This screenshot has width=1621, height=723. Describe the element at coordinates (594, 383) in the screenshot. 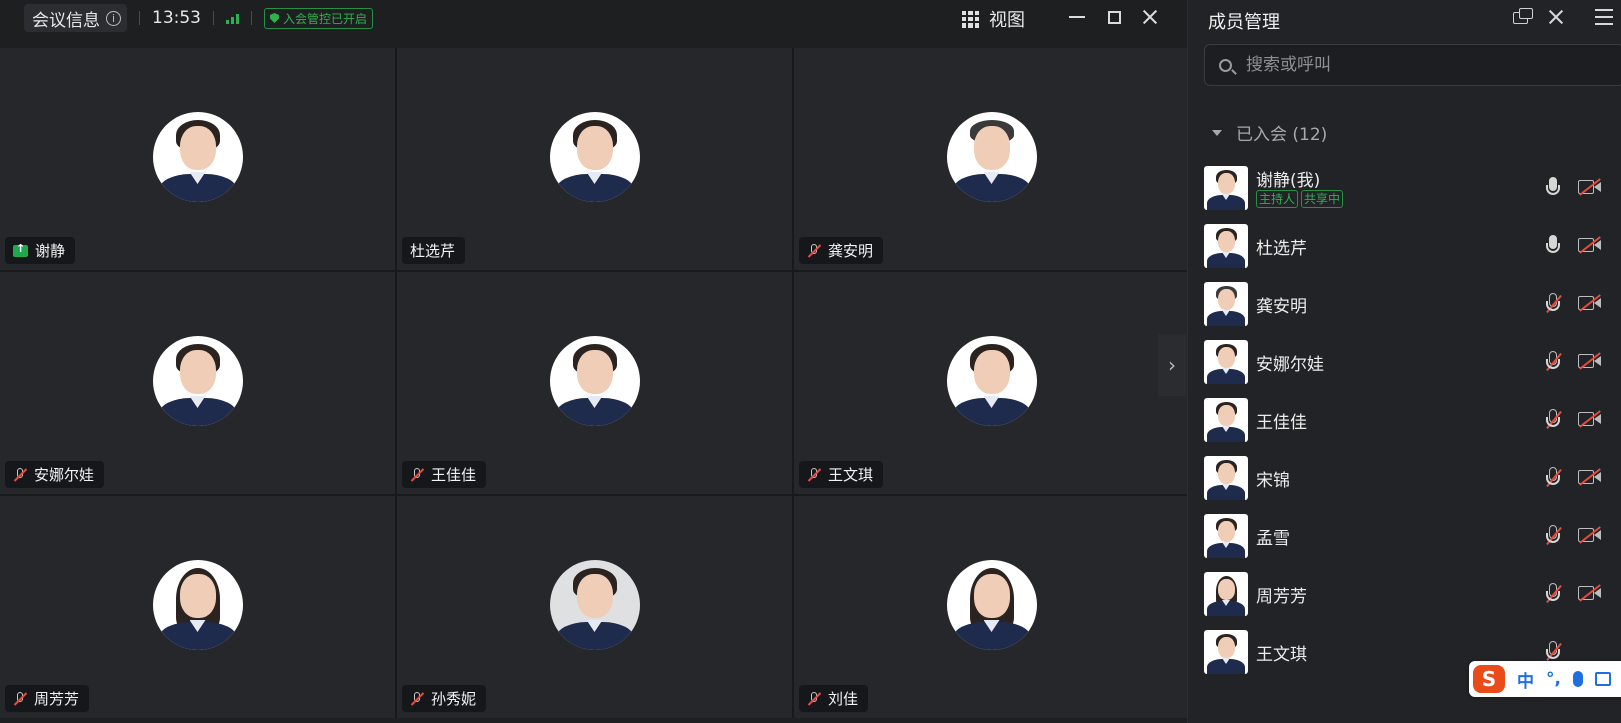

I see `video-tile: 王佳佳` at that location.